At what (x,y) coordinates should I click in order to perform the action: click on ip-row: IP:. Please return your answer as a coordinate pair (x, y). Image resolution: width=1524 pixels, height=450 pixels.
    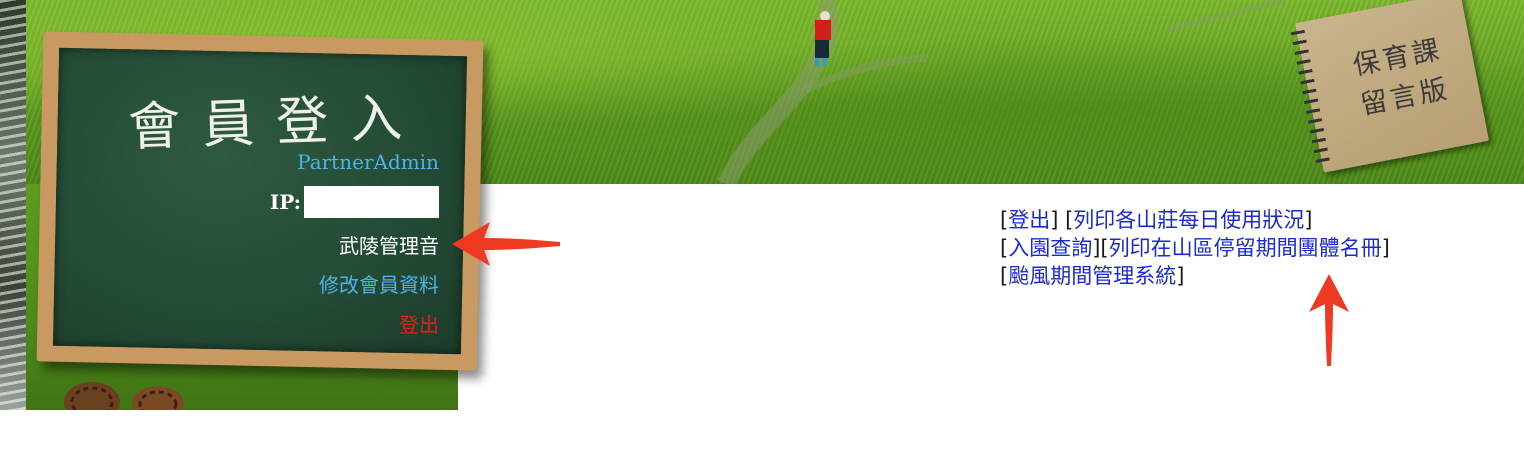
    Looking at the image, I should click on (354, 202).